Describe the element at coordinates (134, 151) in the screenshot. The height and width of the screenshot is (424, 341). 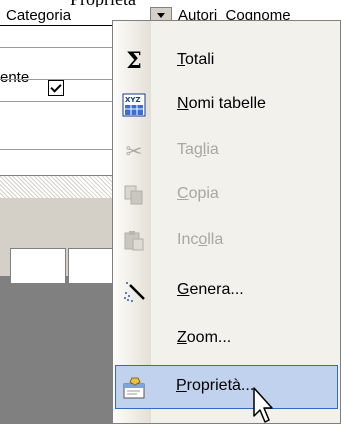
I see `scissors-icon: ✂` at that location.